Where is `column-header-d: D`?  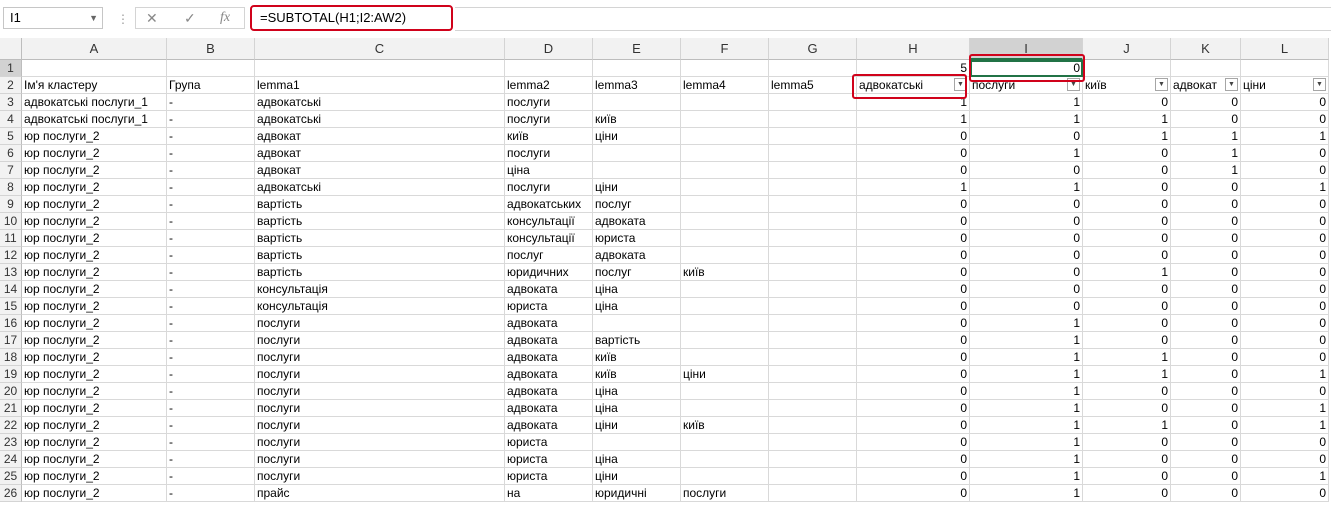 column-header-d: D is located at coordinates (549, 49).